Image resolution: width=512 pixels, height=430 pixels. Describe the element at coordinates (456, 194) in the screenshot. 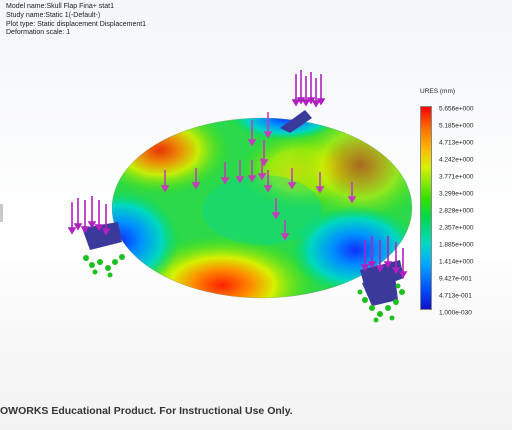

I see `legend-tick: 3.299e+000` at that location.